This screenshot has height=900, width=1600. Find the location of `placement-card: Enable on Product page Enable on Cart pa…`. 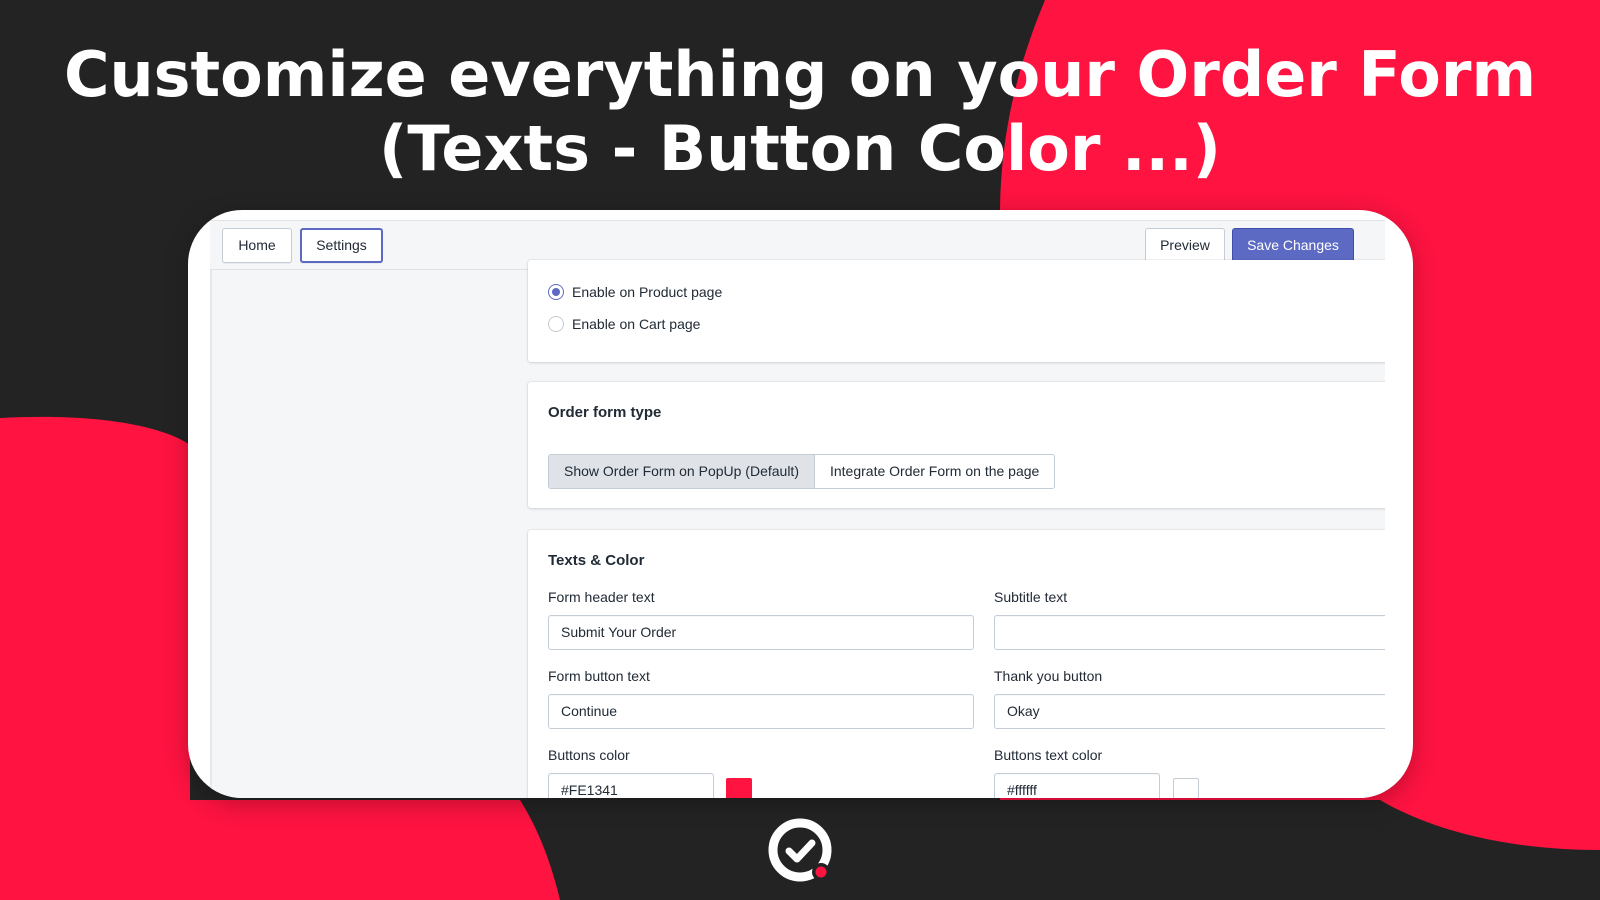

placement-card: Enable on Product page Enable on Cart pa… is located at coordinates (956, 311).